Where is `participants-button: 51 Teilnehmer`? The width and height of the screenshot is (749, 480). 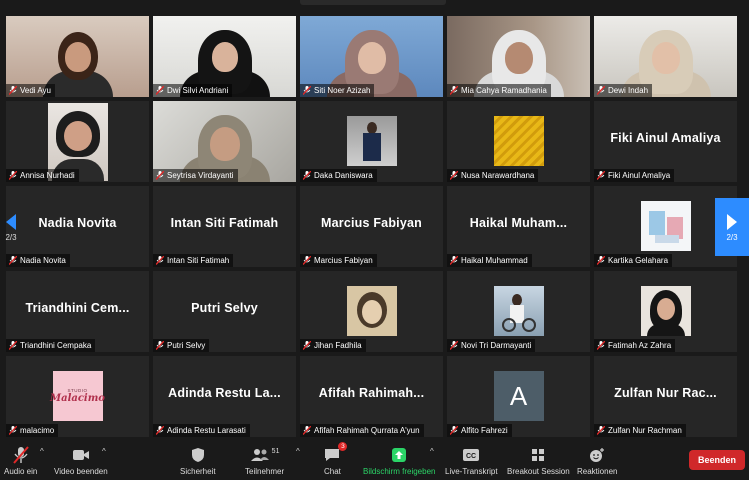 participants-button: 51 Teilnehmer is located at coordinates (264, 461).